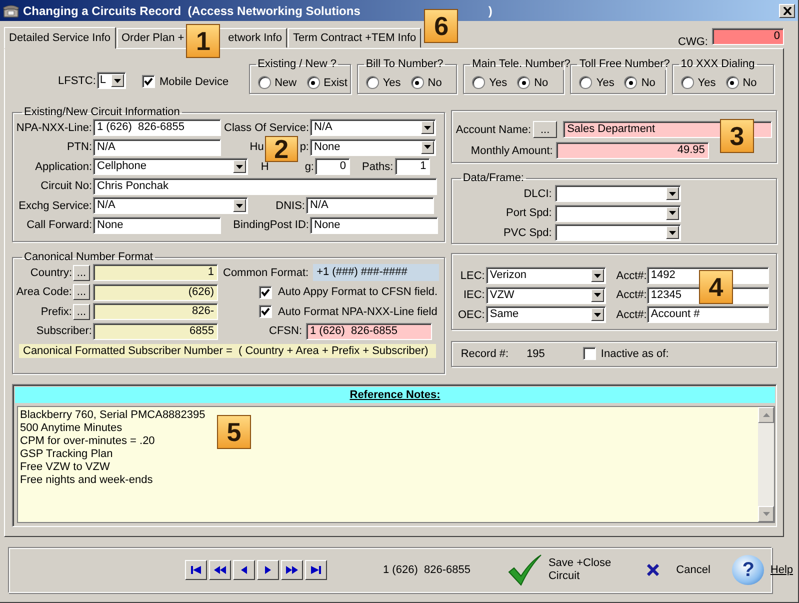  I want to click on window-title: Changing a Circuits Record (Access Networking Solutions, so click(191, 11).